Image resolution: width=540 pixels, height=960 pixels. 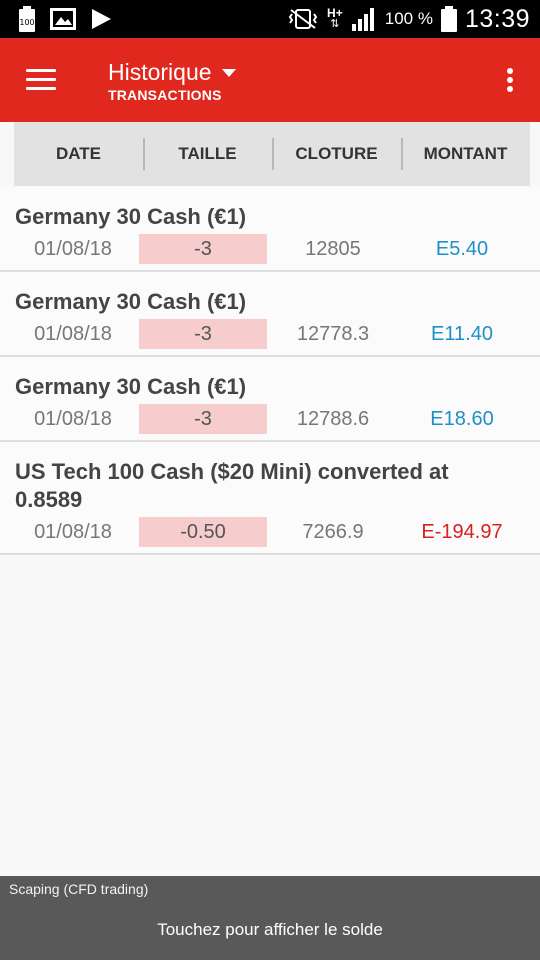 I want to click on signal-icon, so click(x=364, y=19).